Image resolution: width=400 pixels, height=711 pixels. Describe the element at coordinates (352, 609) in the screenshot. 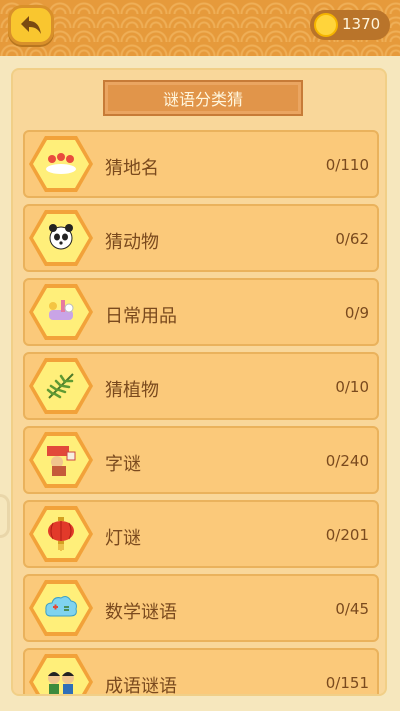

I see `category-progress: 0/45` at that location.